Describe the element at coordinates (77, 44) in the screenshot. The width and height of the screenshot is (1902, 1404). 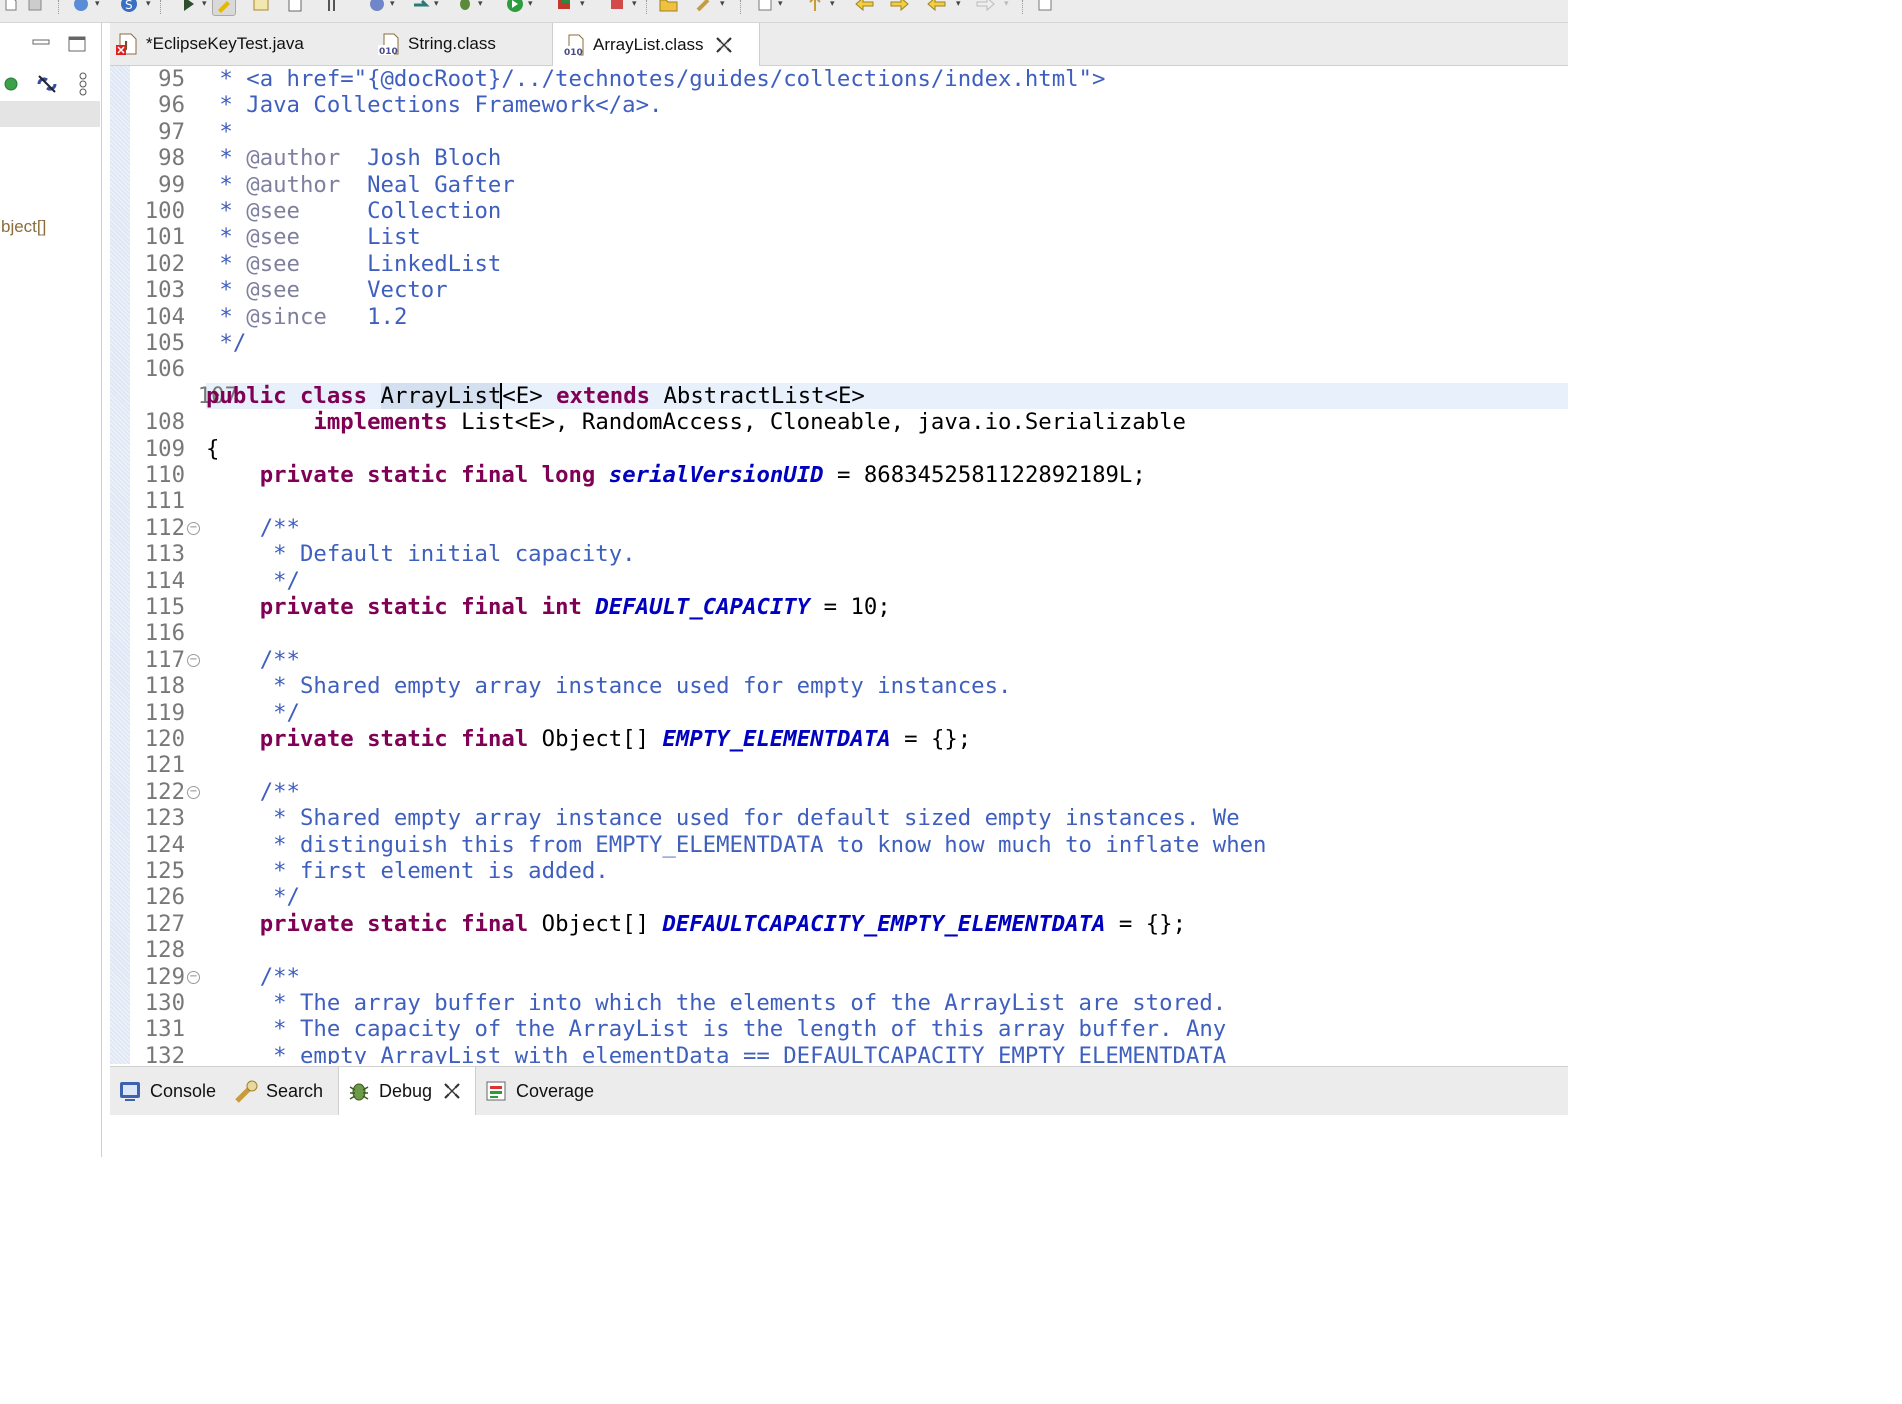
I see `maximize-icon` at that location.